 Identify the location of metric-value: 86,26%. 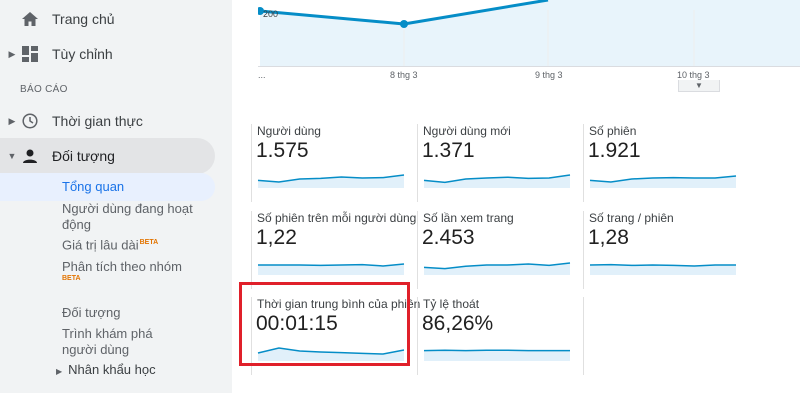
(458, 323).